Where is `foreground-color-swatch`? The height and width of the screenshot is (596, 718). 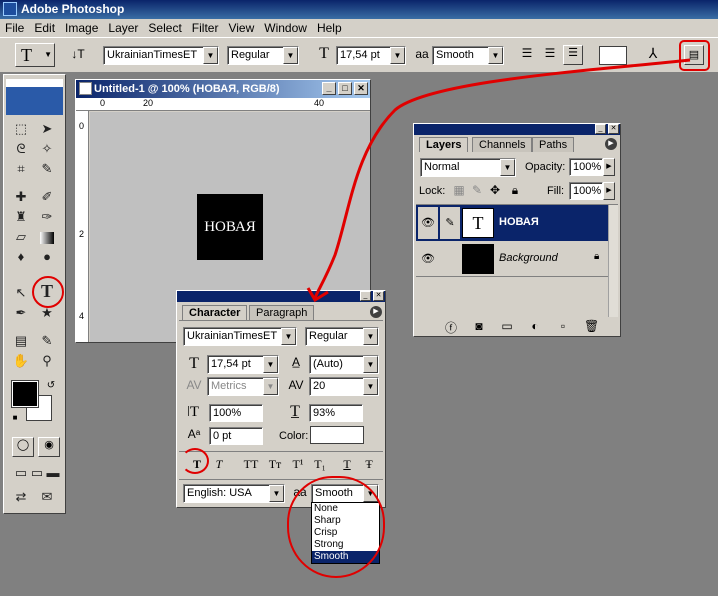 foreground-color-swatch is located at coordinates (25, 394).